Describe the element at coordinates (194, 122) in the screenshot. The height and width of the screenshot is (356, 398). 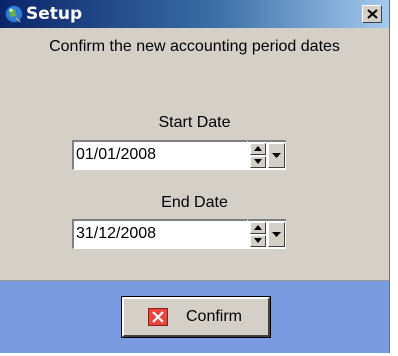
I see `start-date-label: Start Date` at that location.